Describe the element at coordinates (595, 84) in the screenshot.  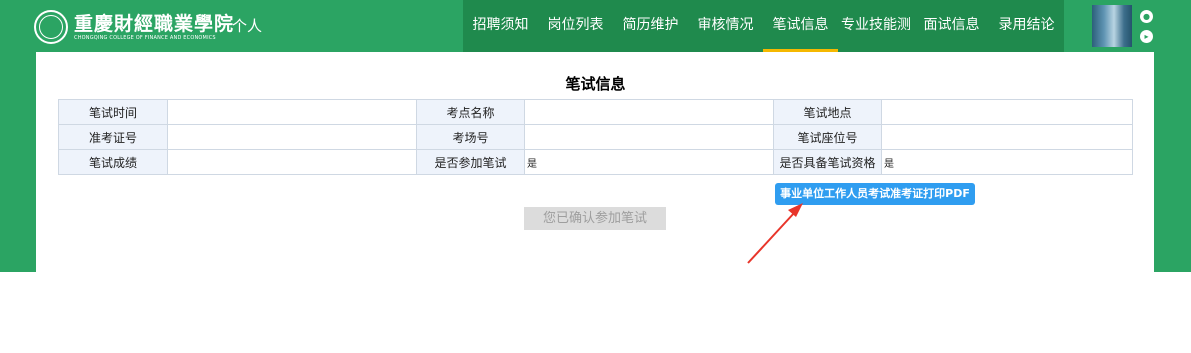
I see `page-title: 笔试信息` at that location.